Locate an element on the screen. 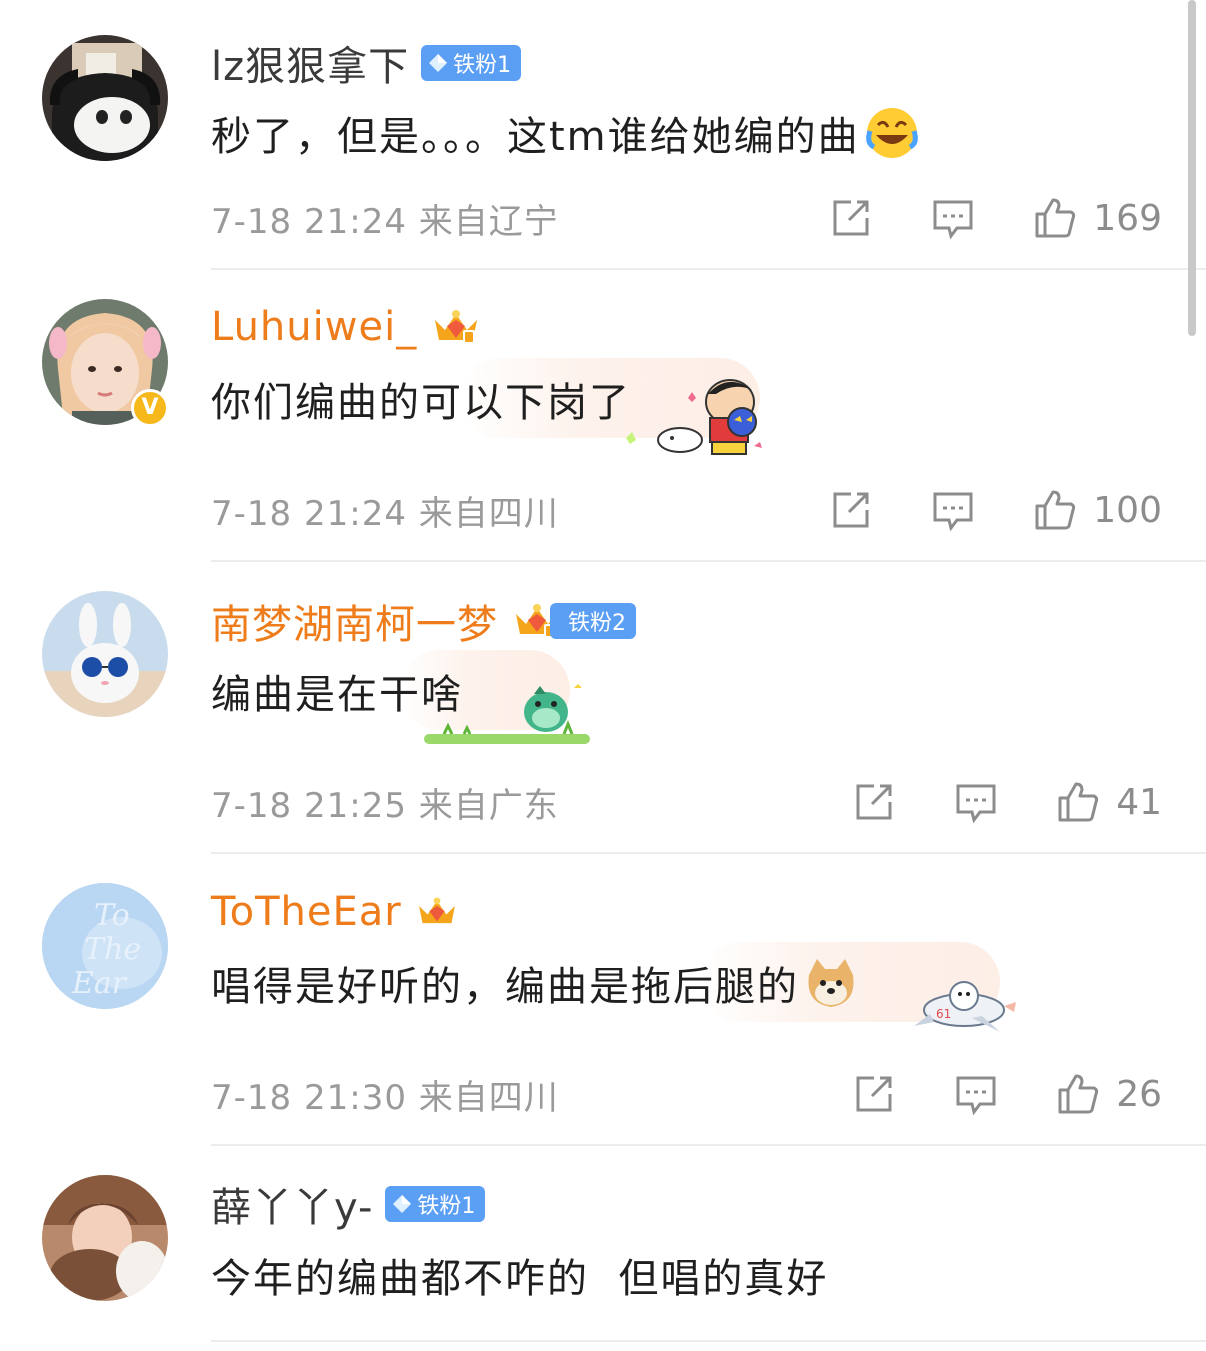  like-button: 26 is located at coordinates (1109, 1094).